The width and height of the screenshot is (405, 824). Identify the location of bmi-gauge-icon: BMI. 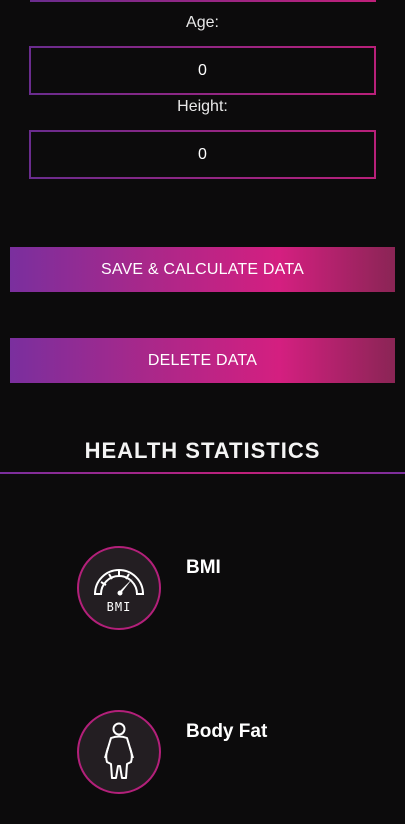
(119, 591).